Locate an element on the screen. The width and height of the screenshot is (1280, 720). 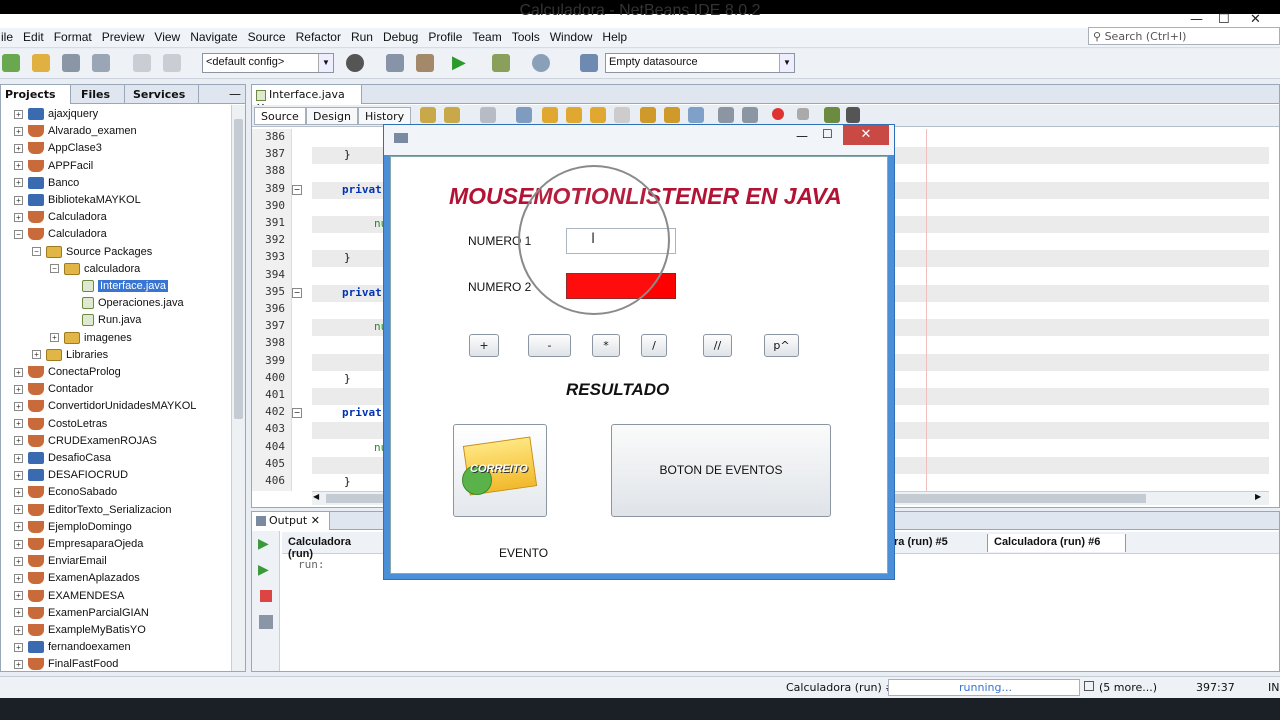
tree-item: + Alvarado_examen is located at coordinates (75, 131).